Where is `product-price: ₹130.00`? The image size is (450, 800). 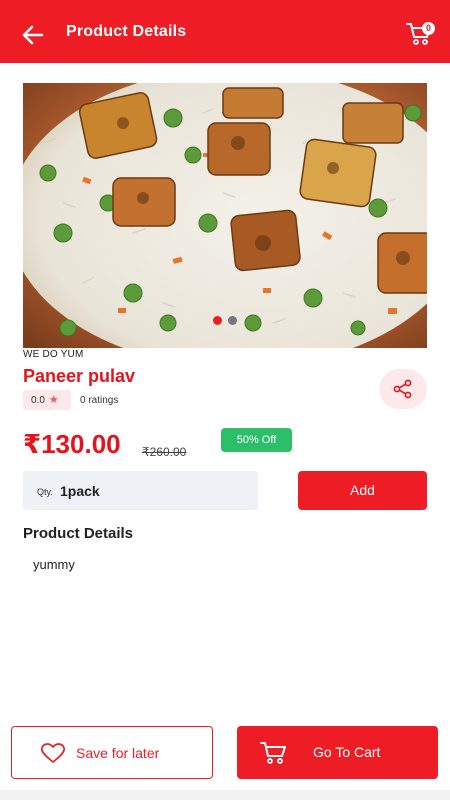 product-price: ₹130.00 is located at coordinates (72, 444).